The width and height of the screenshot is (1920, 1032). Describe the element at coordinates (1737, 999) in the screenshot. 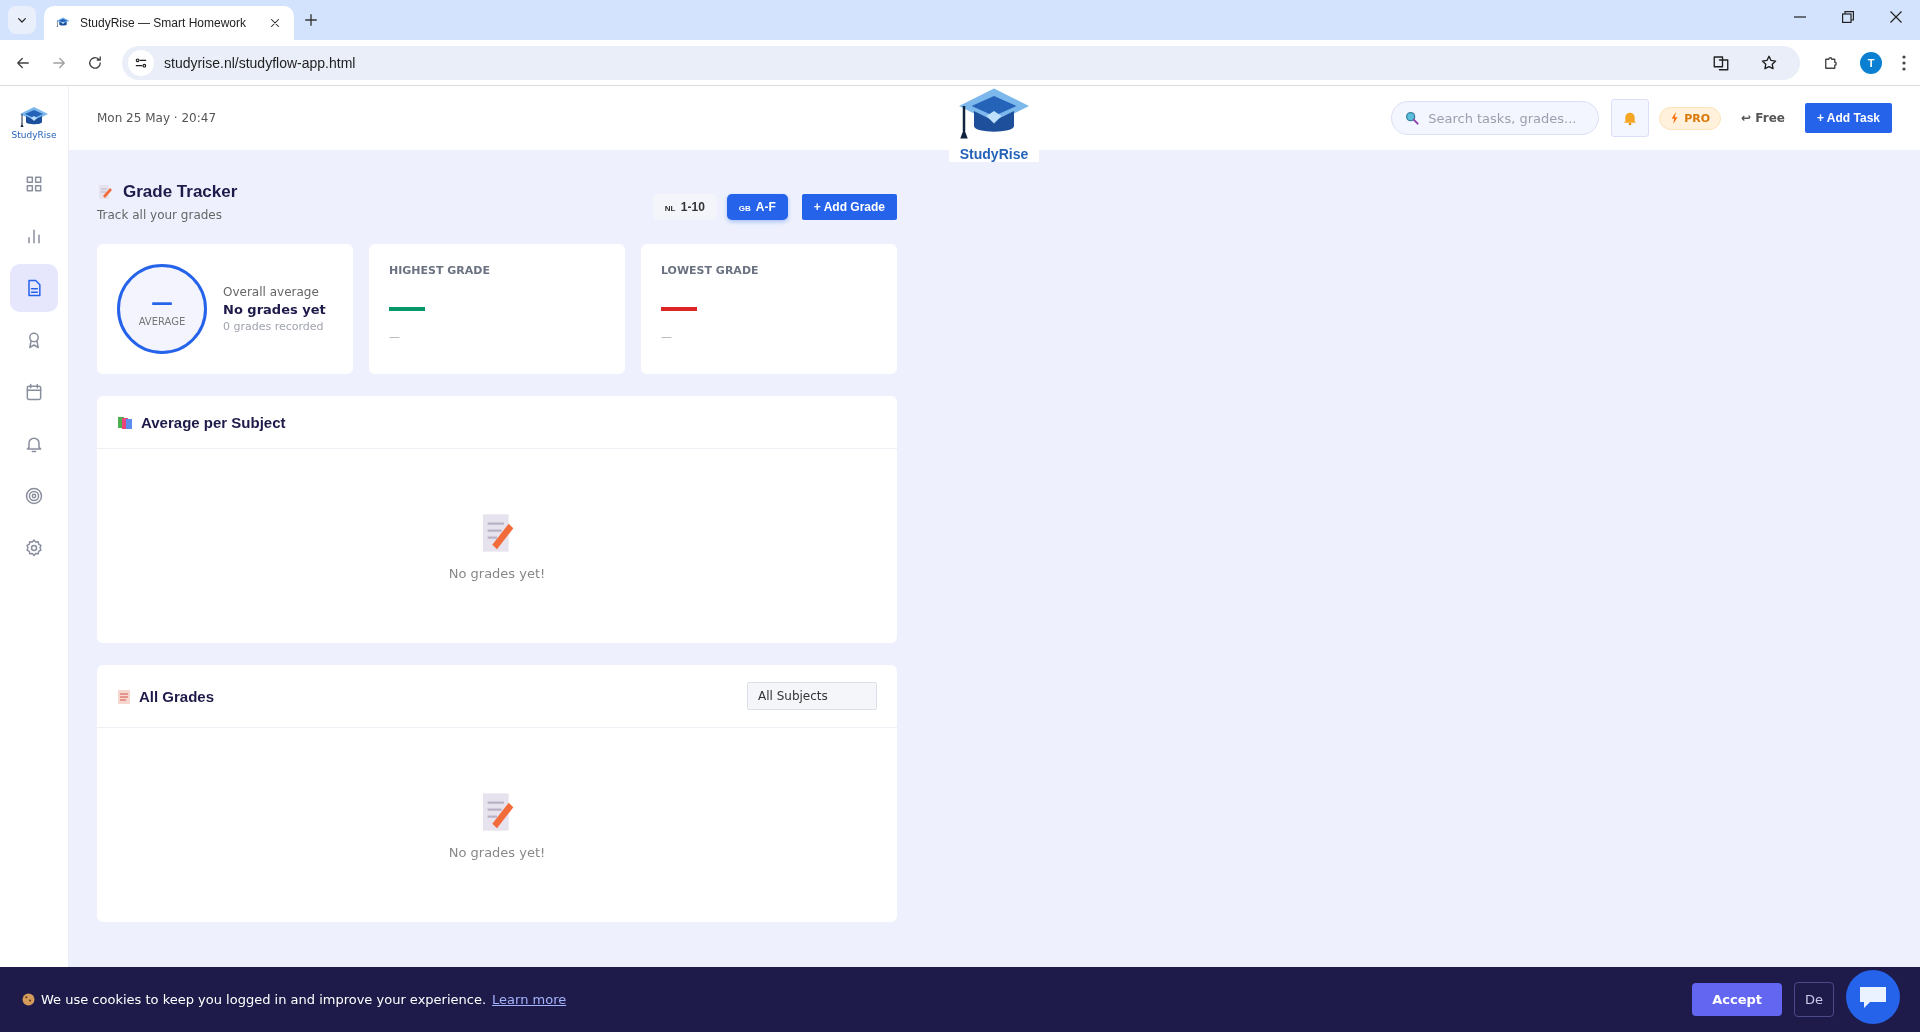

I see `accept-button: Accept` at that location.